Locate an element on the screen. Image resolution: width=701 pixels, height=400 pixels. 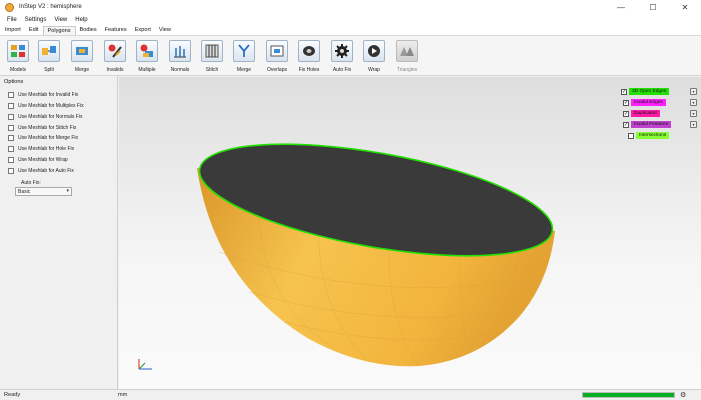
merge-vertices-icon is located at coordinates (244, 51).